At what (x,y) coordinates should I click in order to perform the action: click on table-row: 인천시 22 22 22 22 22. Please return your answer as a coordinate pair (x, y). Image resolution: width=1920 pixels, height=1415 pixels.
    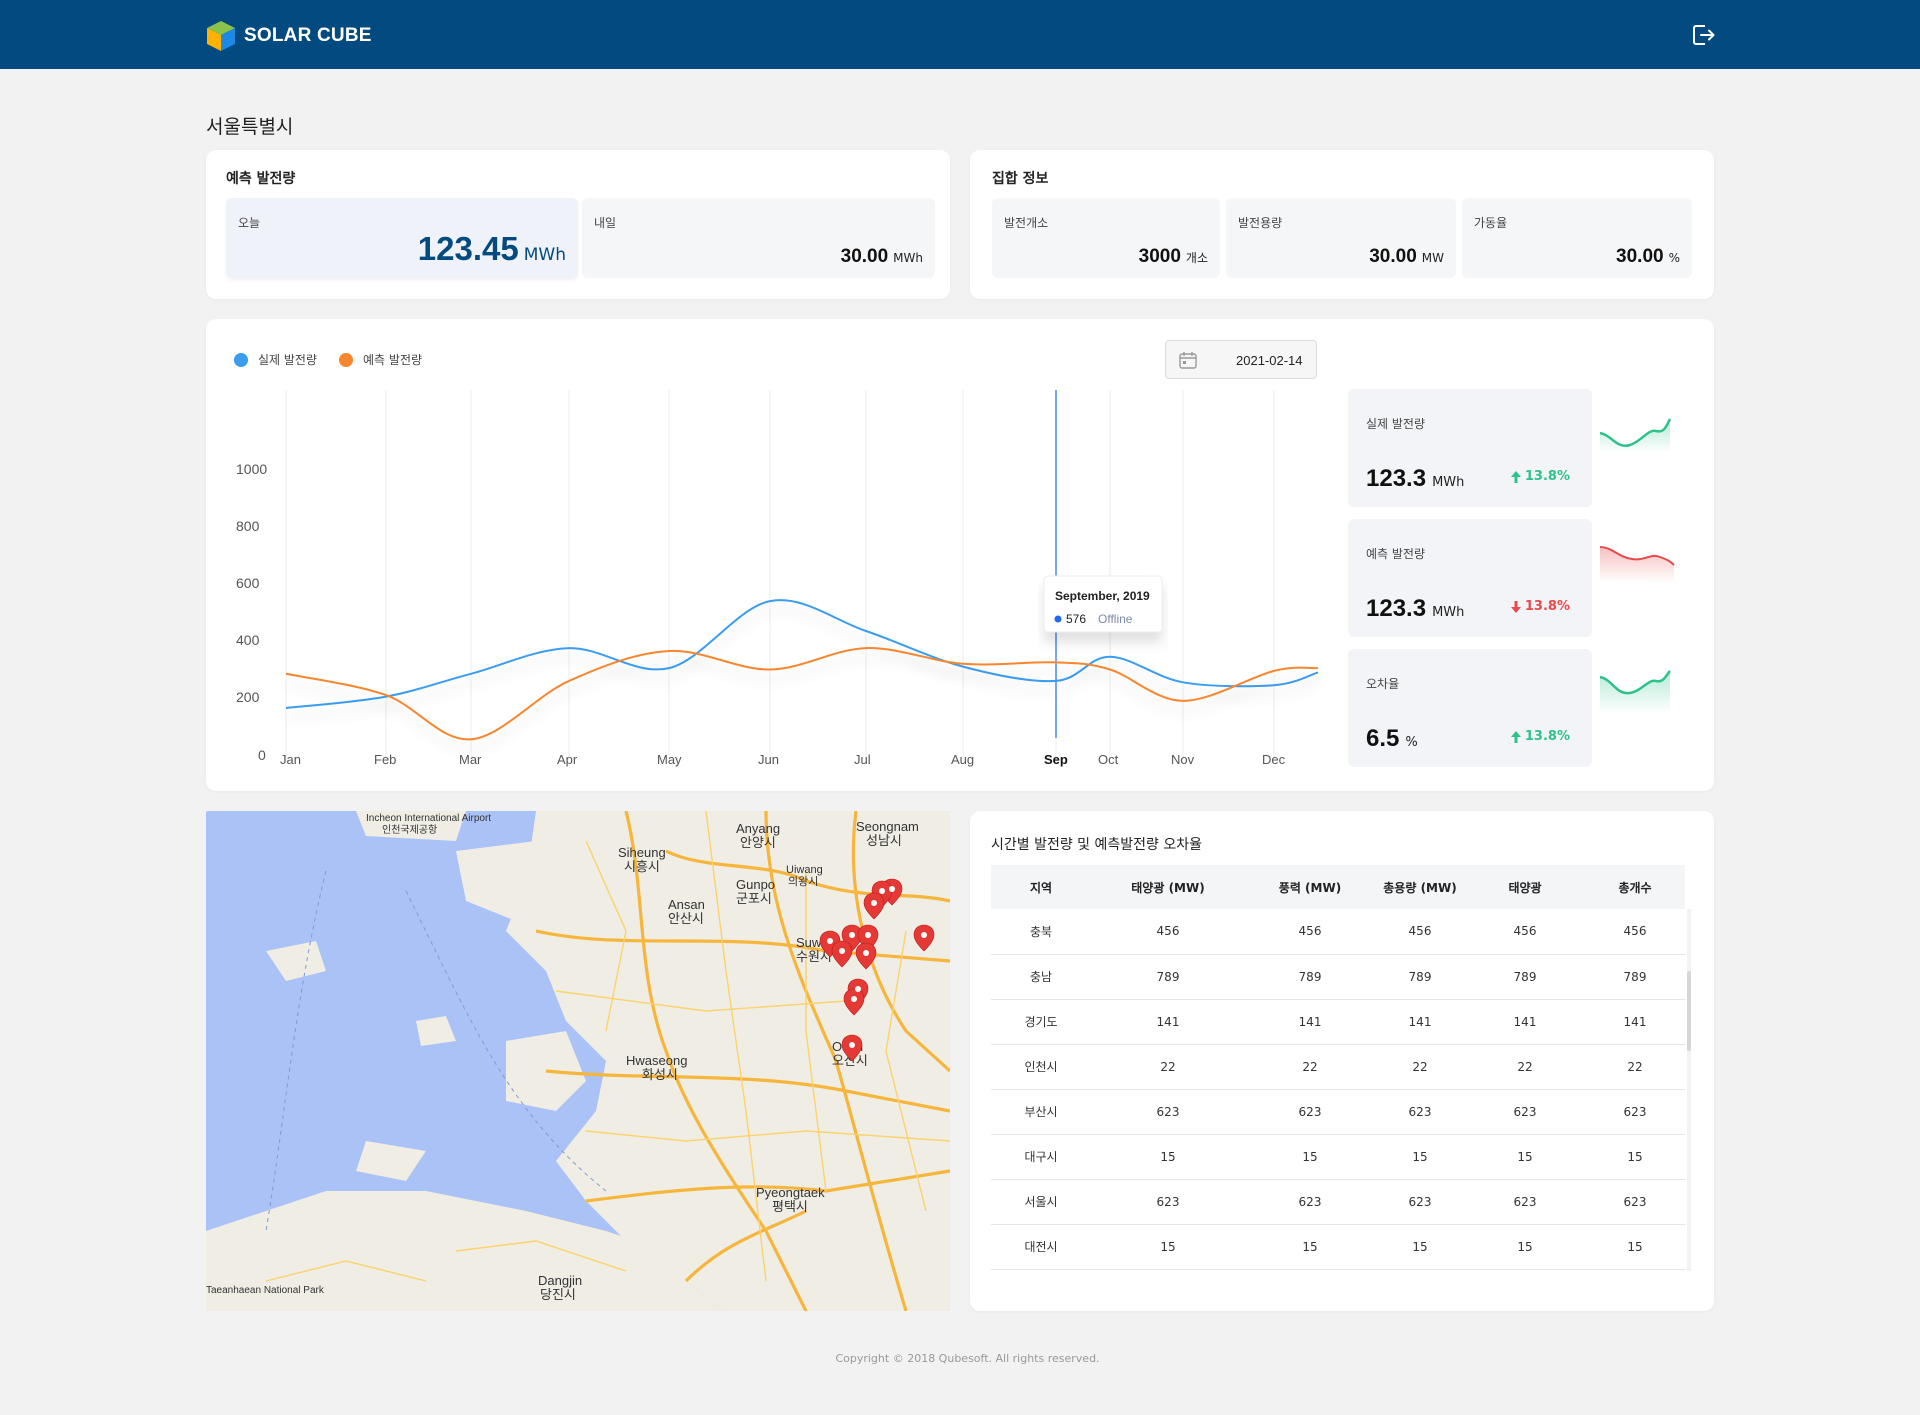
    Looking at the image, I should click on (1338, 1066).